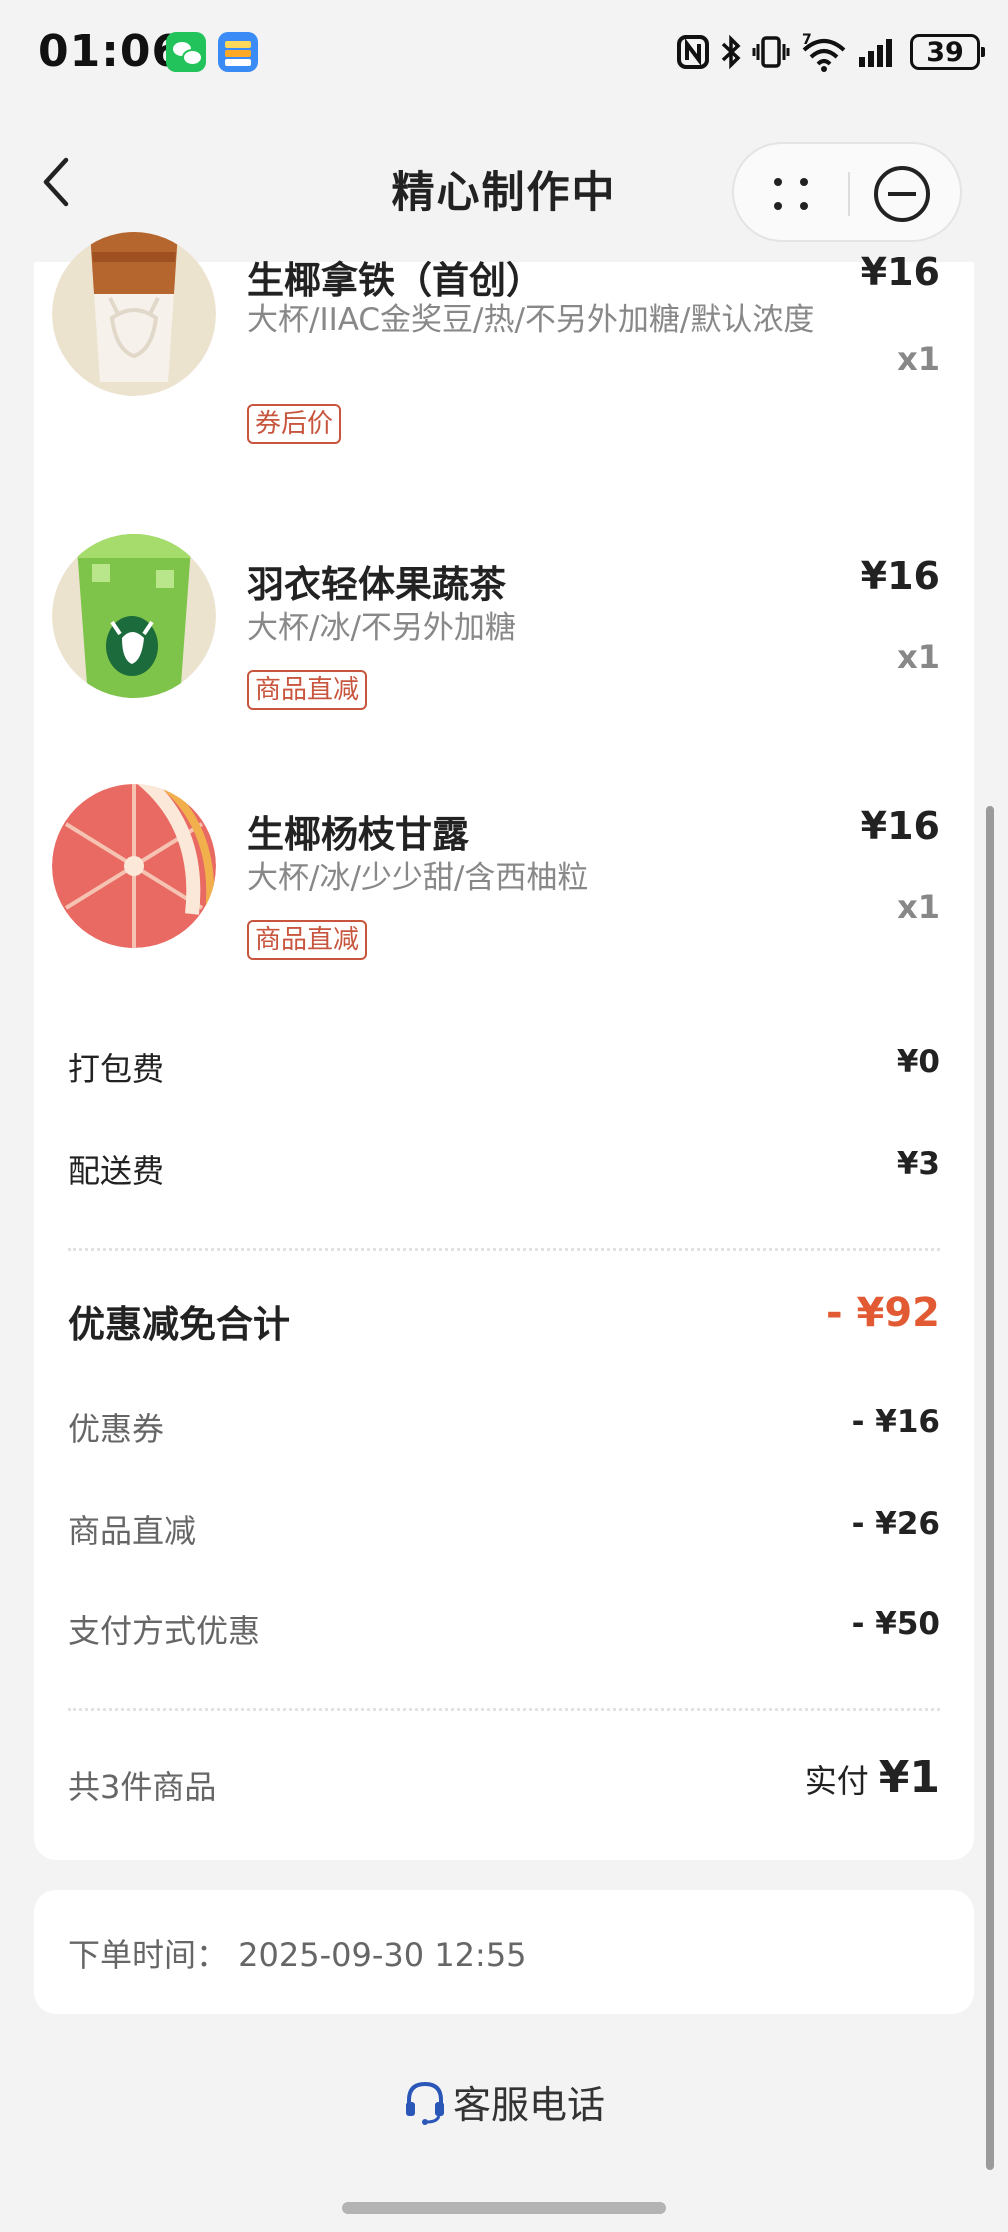 The image size is (1008, 2232). Describe the element at coordinates (895, 1422) in the screenshot. I see `coupon-value: - ¥16` at that location.